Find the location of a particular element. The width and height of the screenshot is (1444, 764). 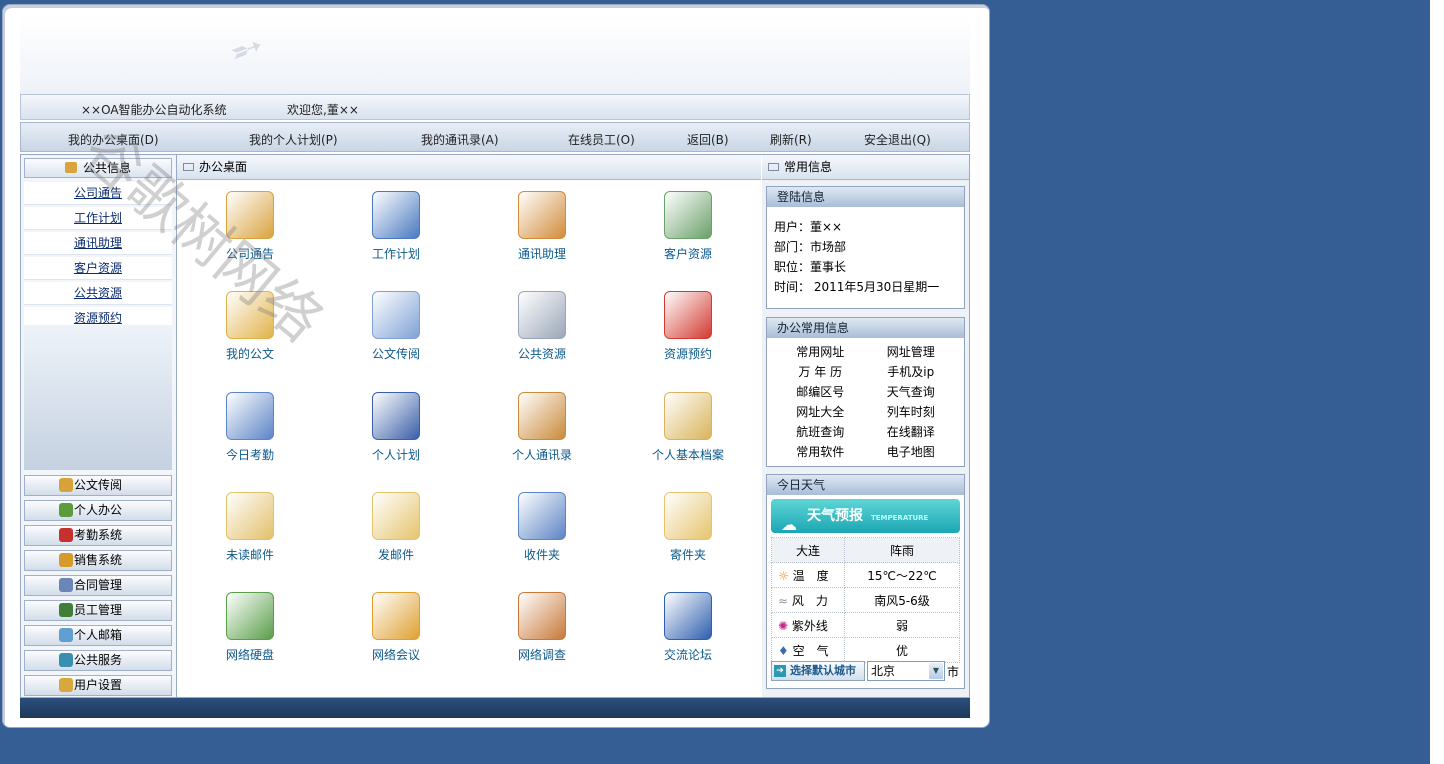

desktop-item: 公文传阅 is located at coordinates (396, 326).